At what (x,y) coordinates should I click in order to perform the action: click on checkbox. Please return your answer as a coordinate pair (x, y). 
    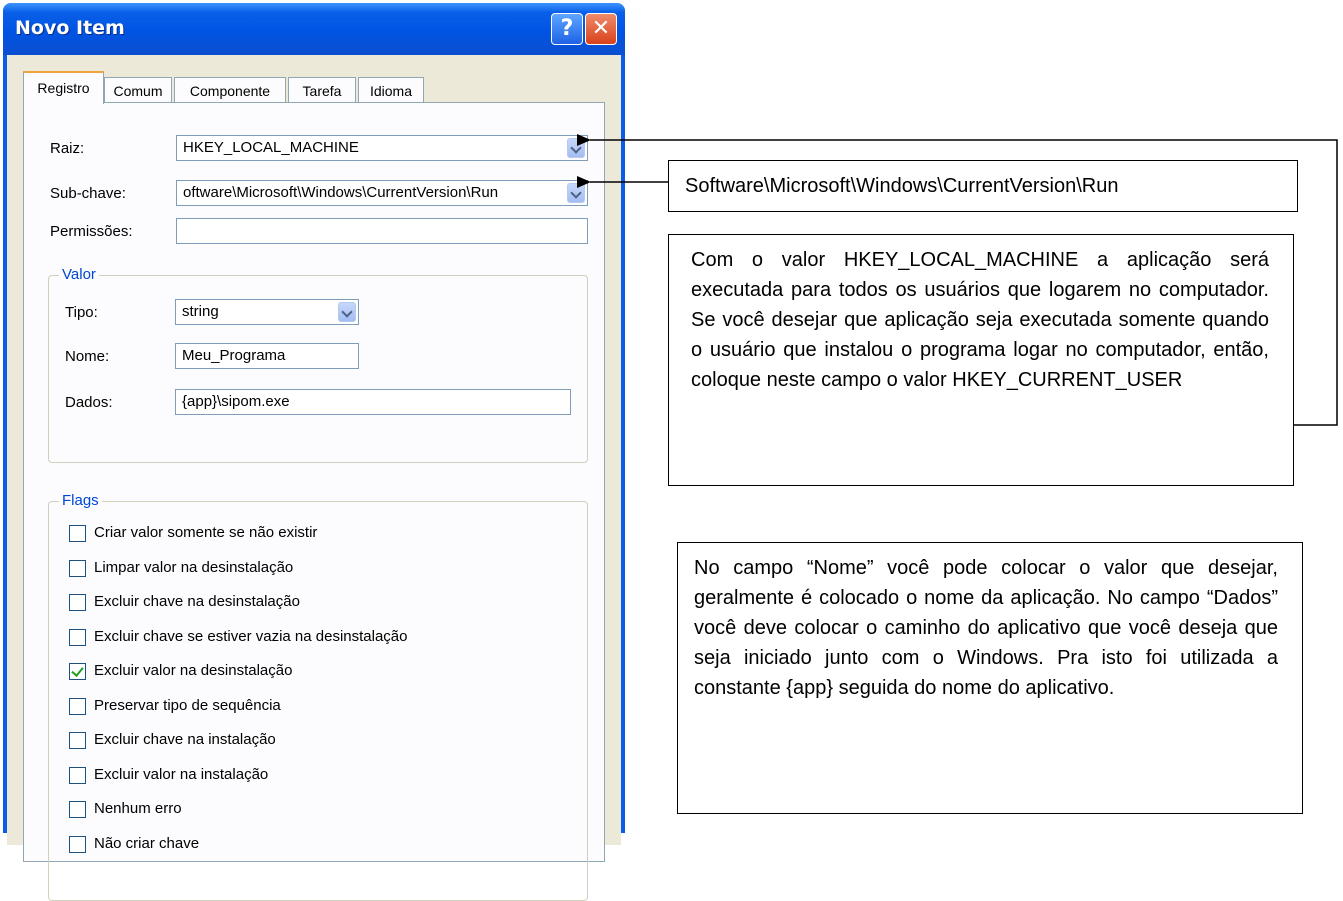
    Looking at the image, I should click on (77, 844).